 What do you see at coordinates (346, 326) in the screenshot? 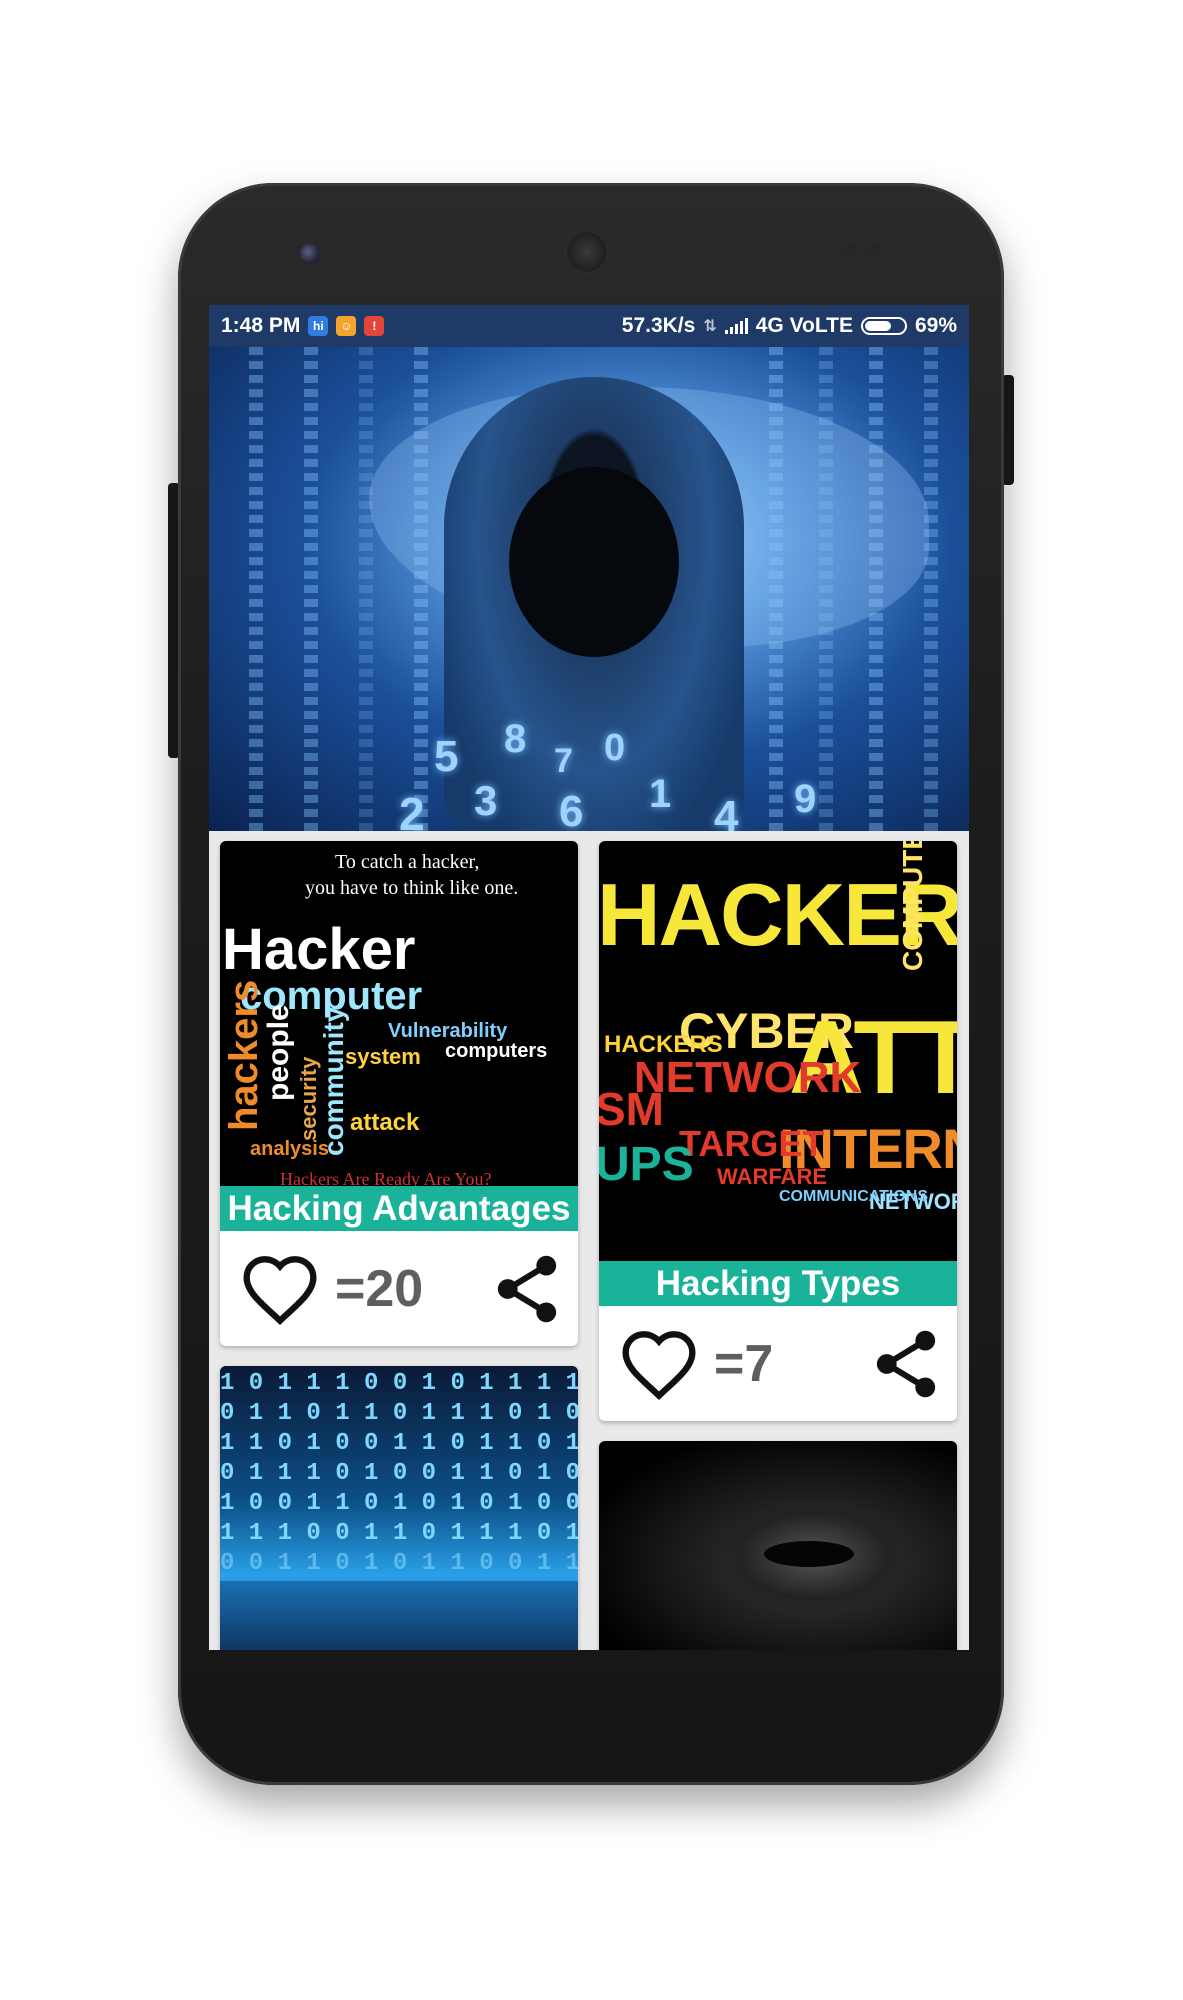
I see `chat-notification-icon: ☺` at bounding box center [346, 326].